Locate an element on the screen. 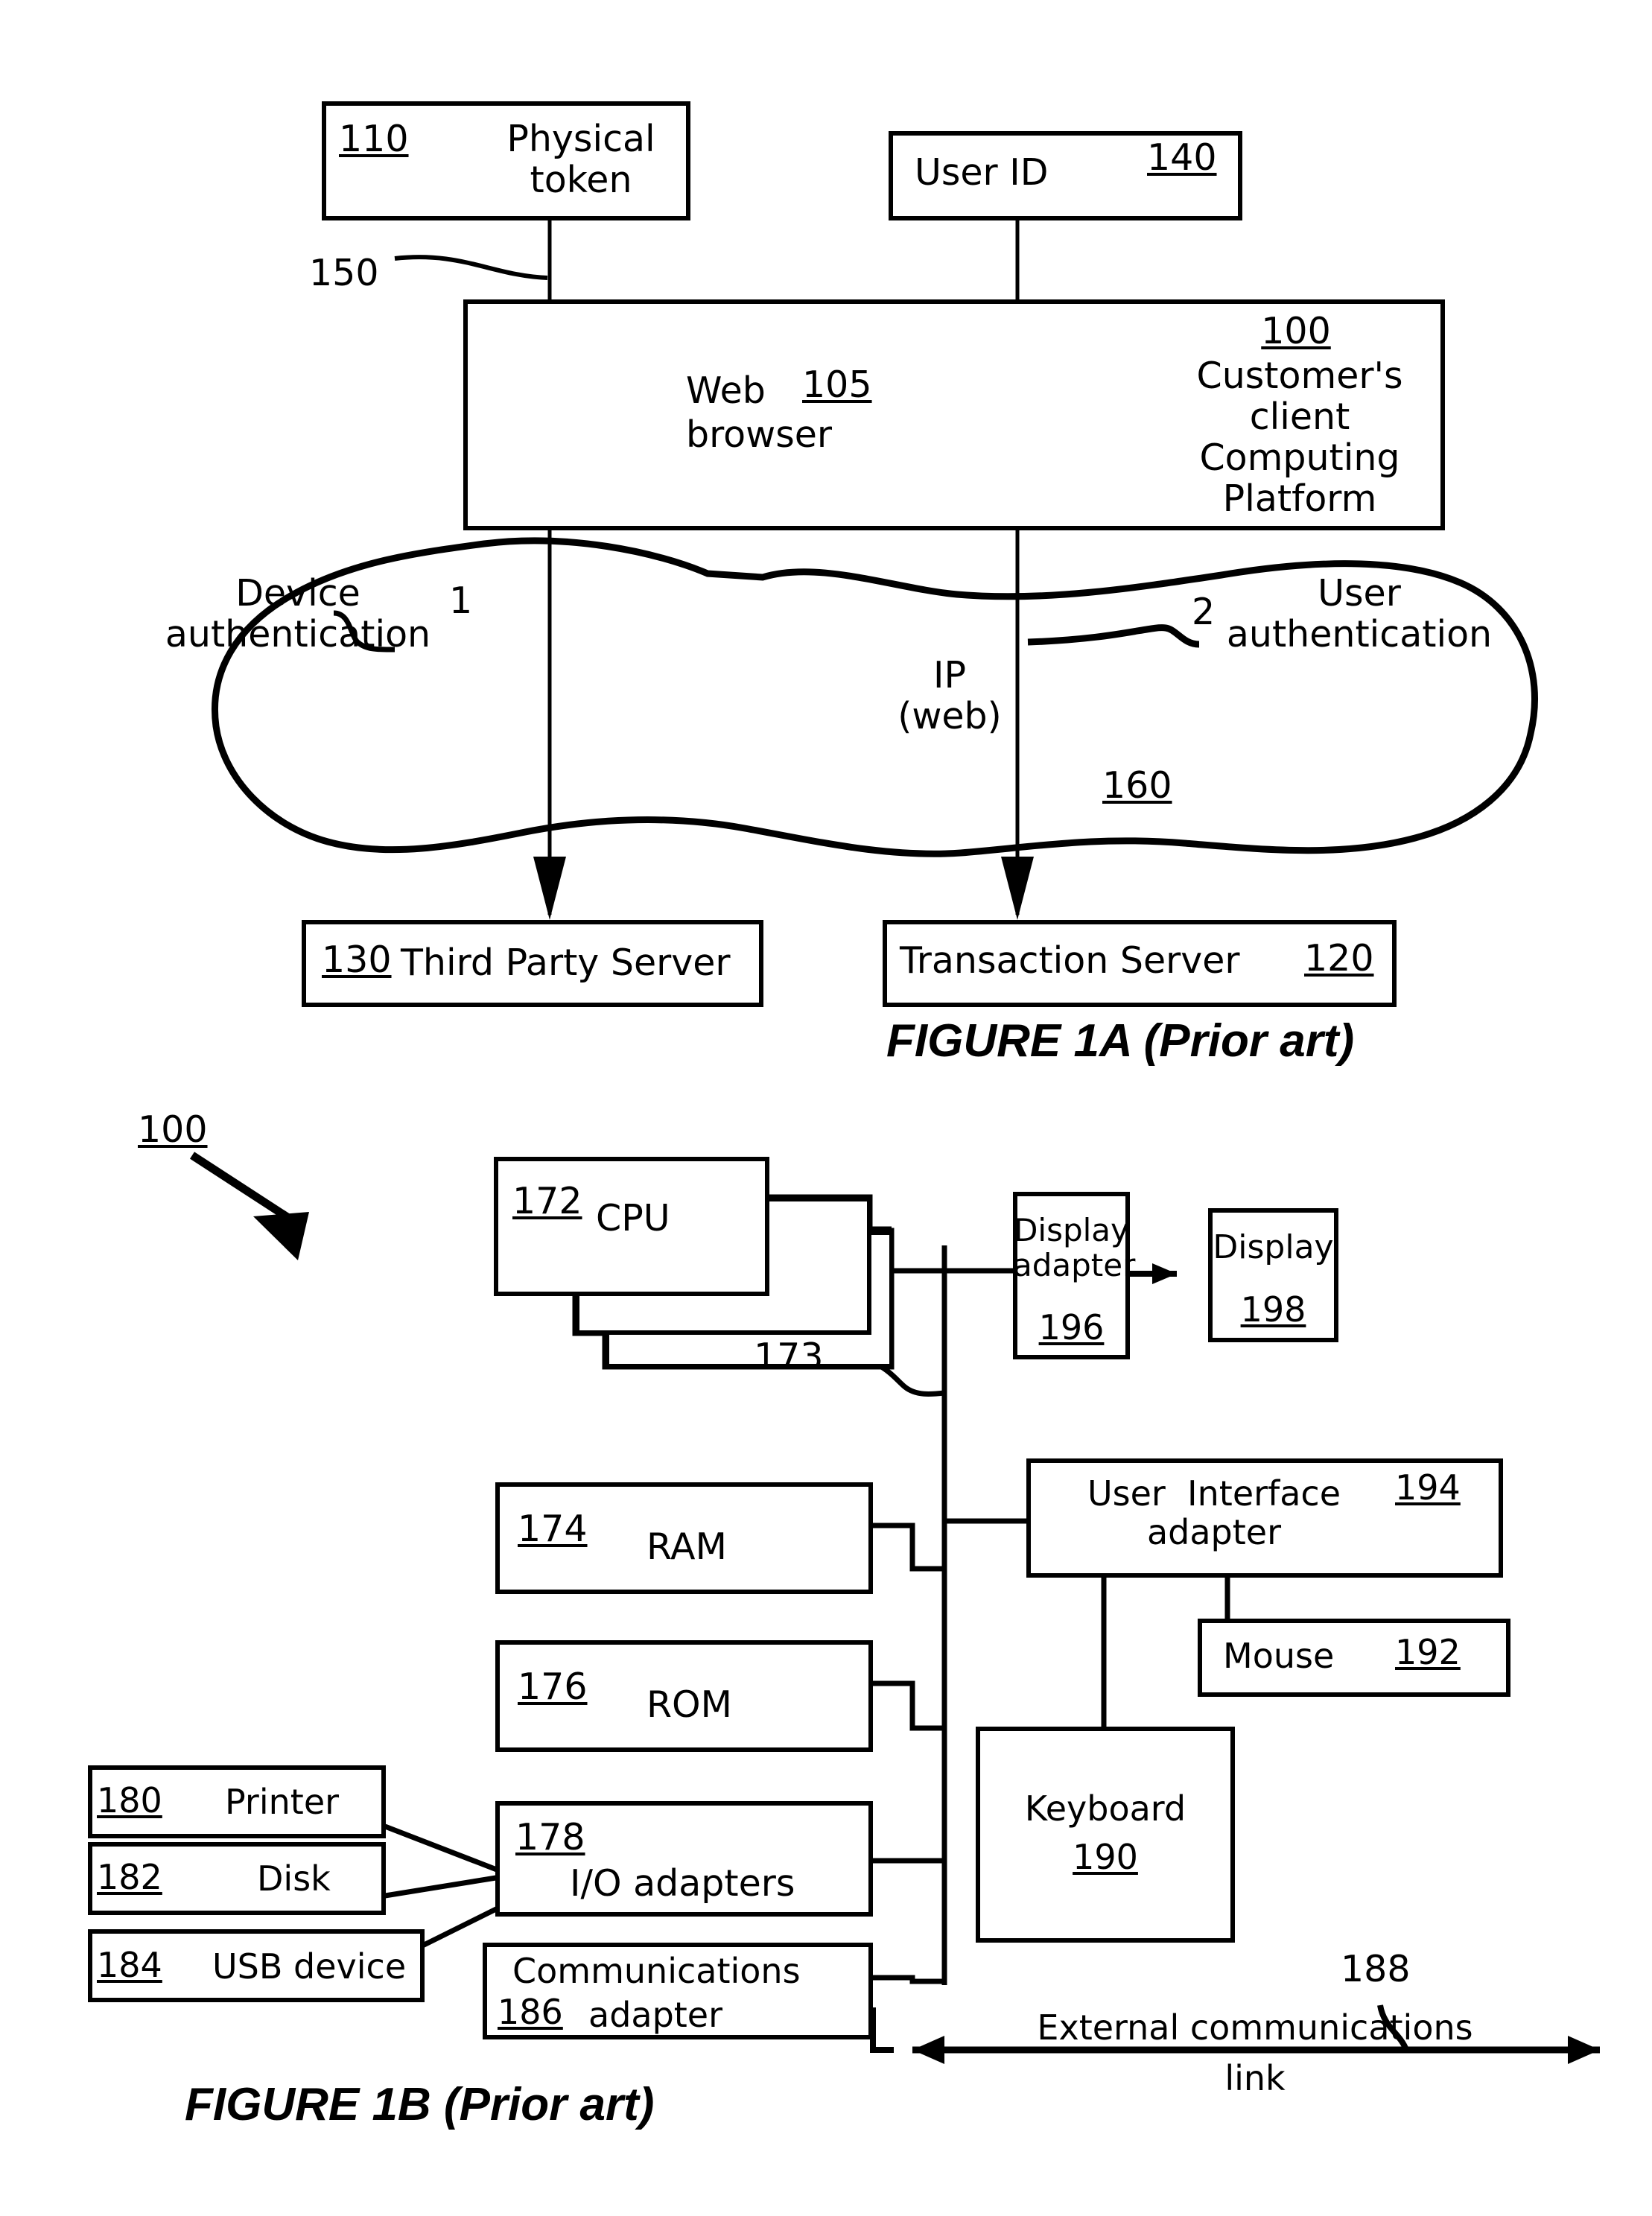 The image size is (1652, 2216). device-authentication-label: Device authentication is located at coordinates (298, 613).